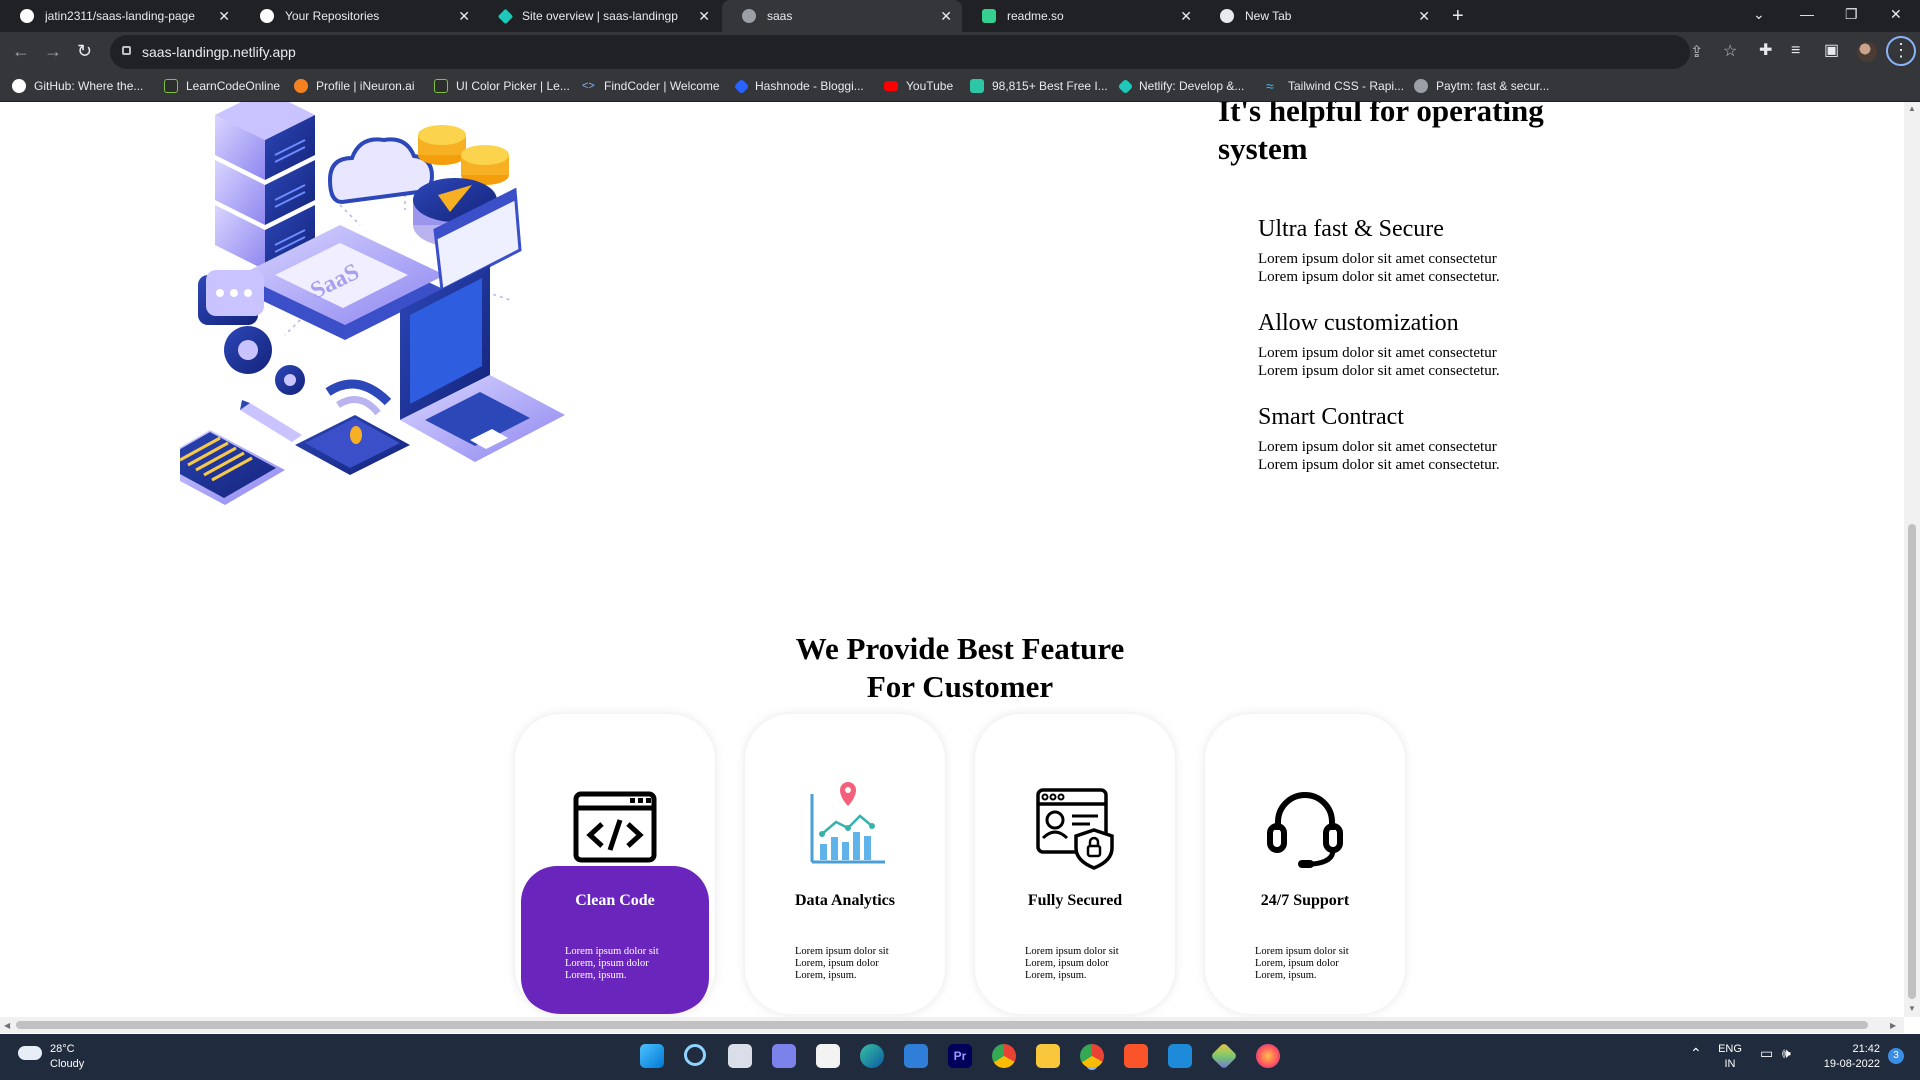 The height and width of the screenshot is (1080, 1920). What do you see at coordinates (989, 16) in the screenshot?
I see `readme-icon` at bounding box center [989, 16].